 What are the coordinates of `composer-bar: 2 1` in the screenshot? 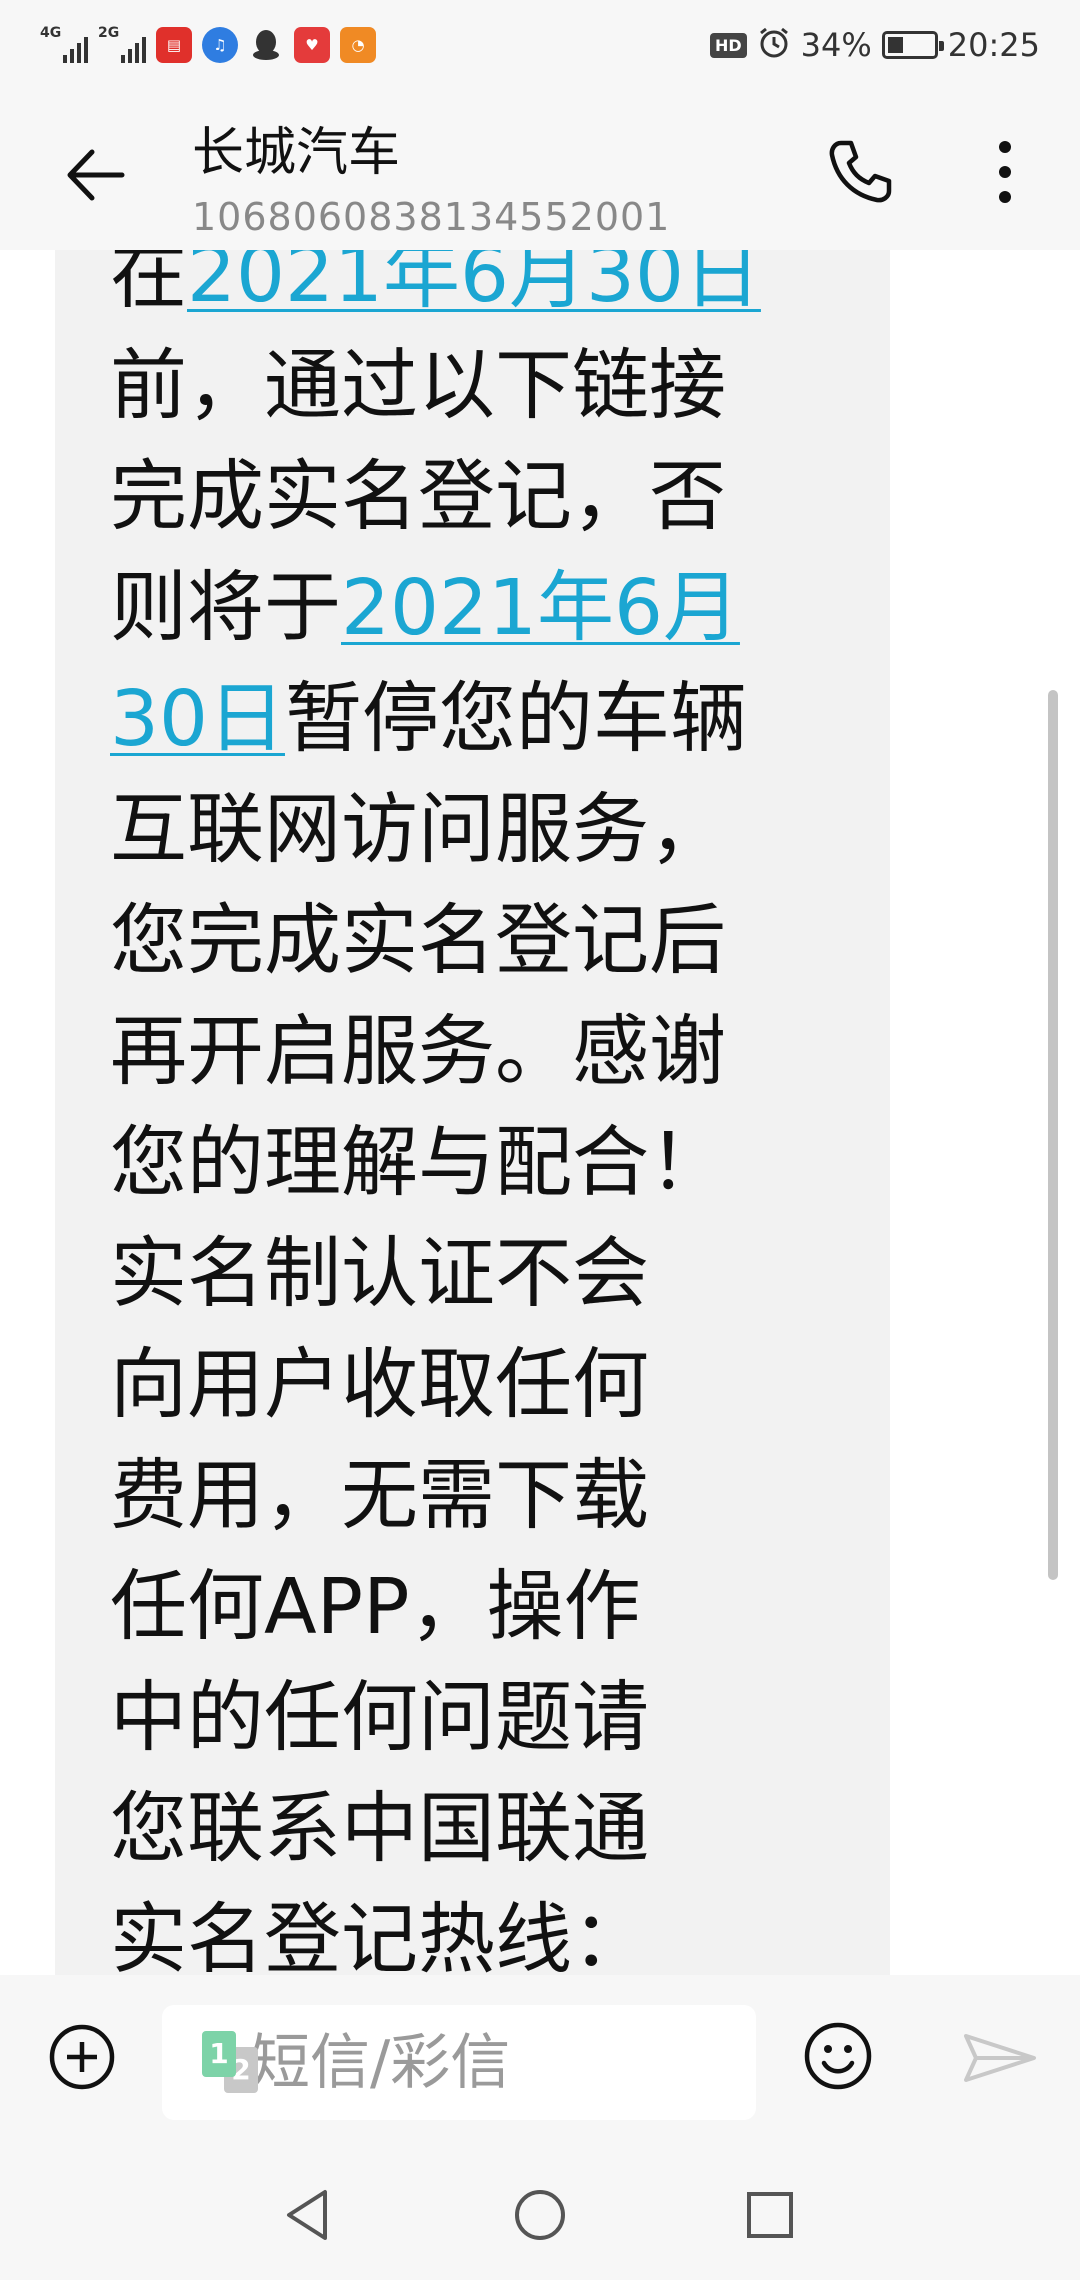 It's located at (540, 2060).